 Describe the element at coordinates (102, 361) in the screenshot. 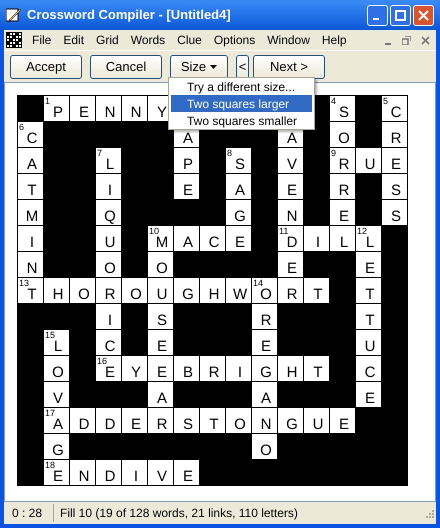

I see `clue-number: 16` at that location.